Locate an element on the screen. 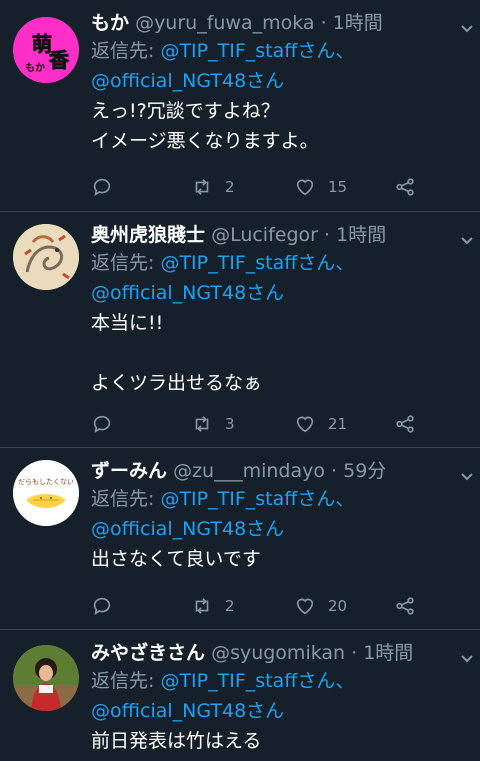 The width and height of the screenshot is (480, 761). display-name: 奥州虎狼賤士 is located at coordinates (148, 235).